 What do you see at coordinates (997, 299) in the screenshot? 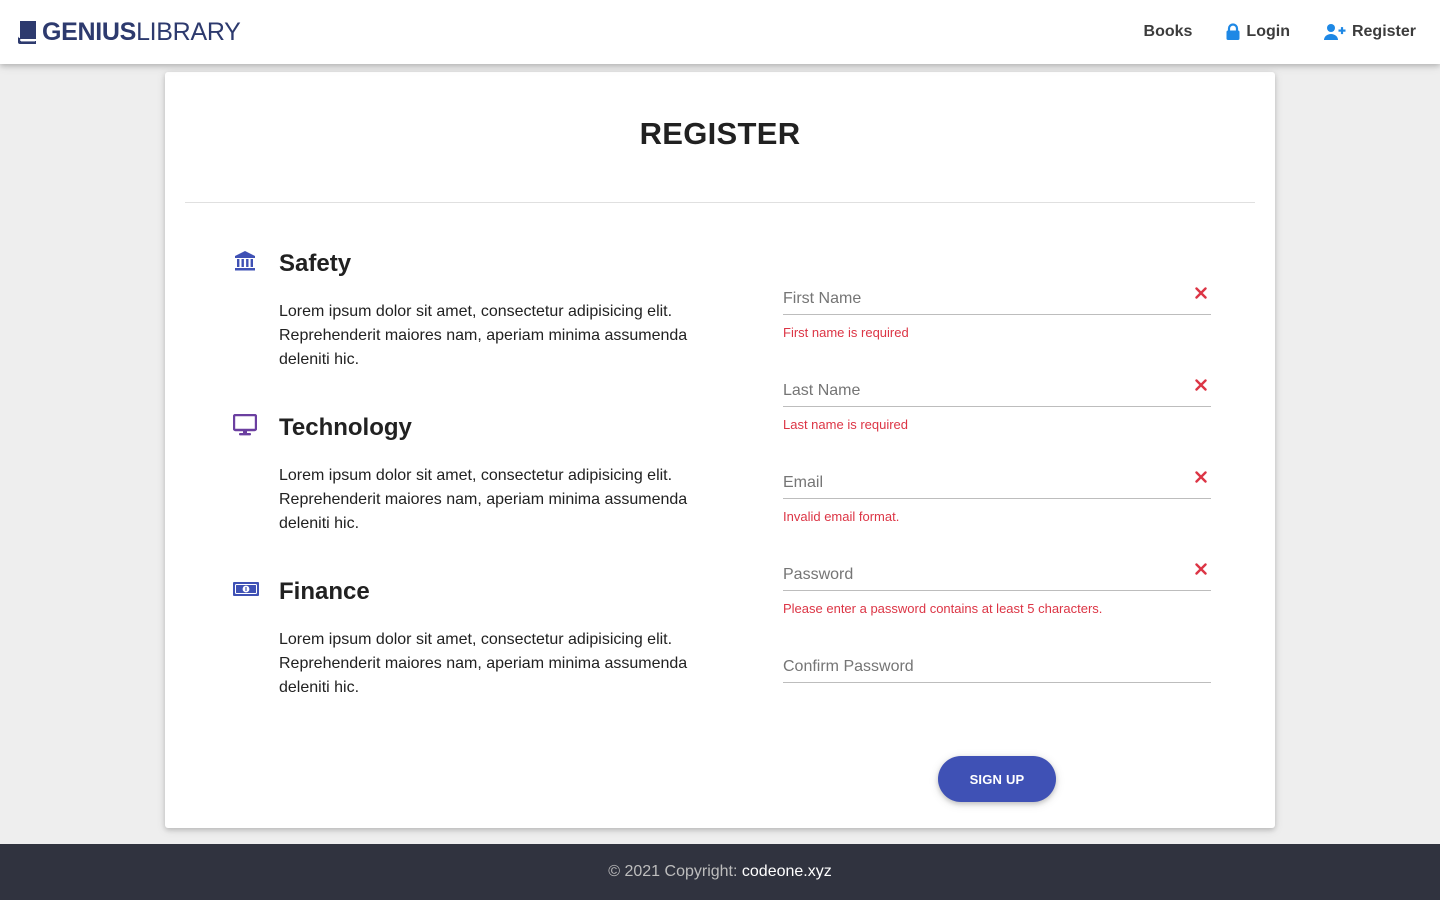
I see `first-name-input` at bounding box center [997, 299].